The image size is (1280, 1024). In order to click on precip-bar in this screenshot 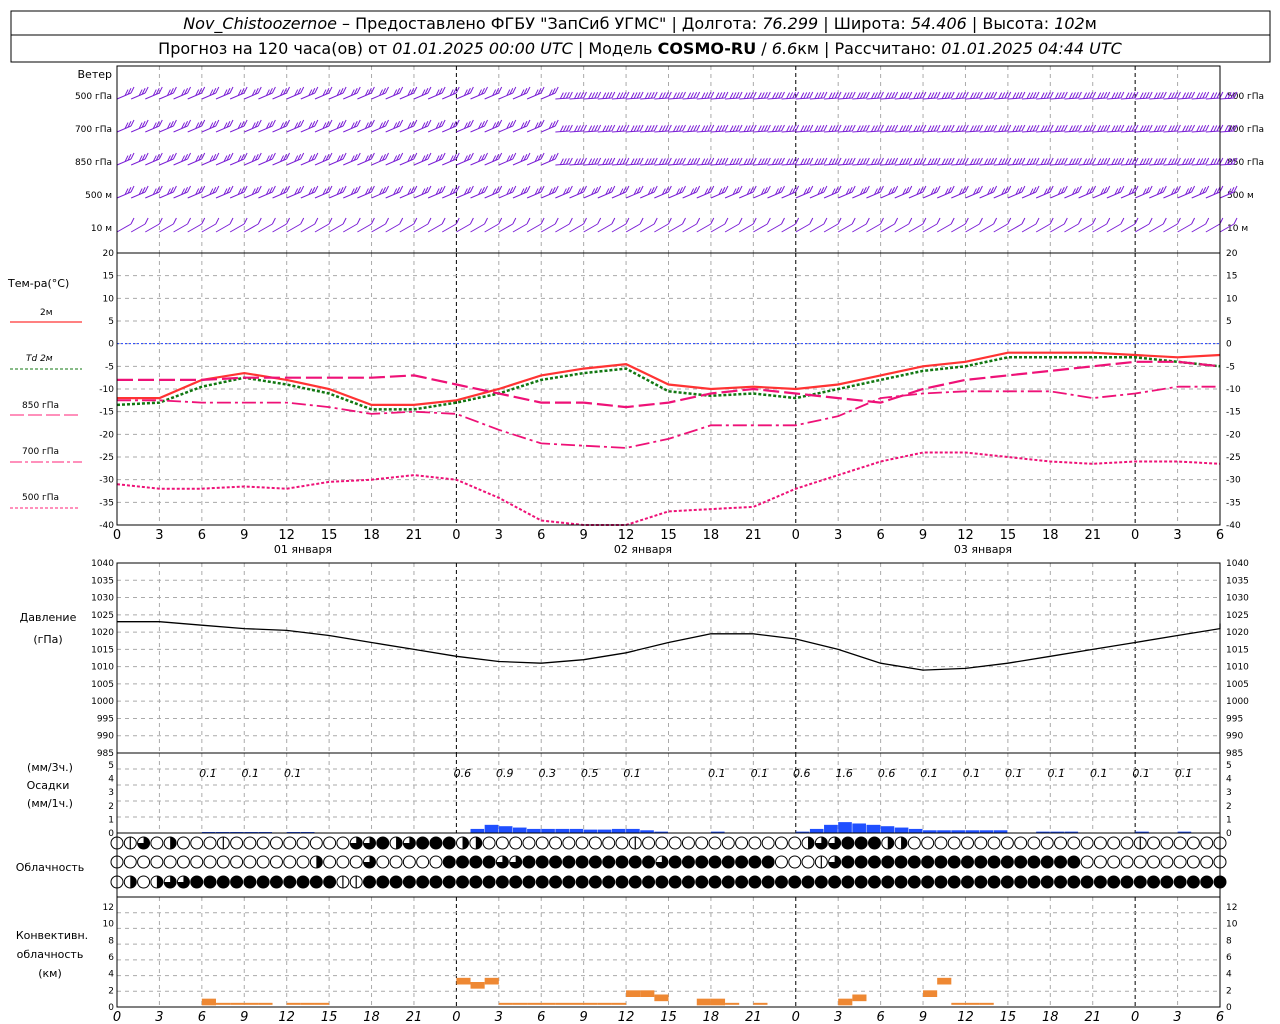, I will do `click(618, 830)`.